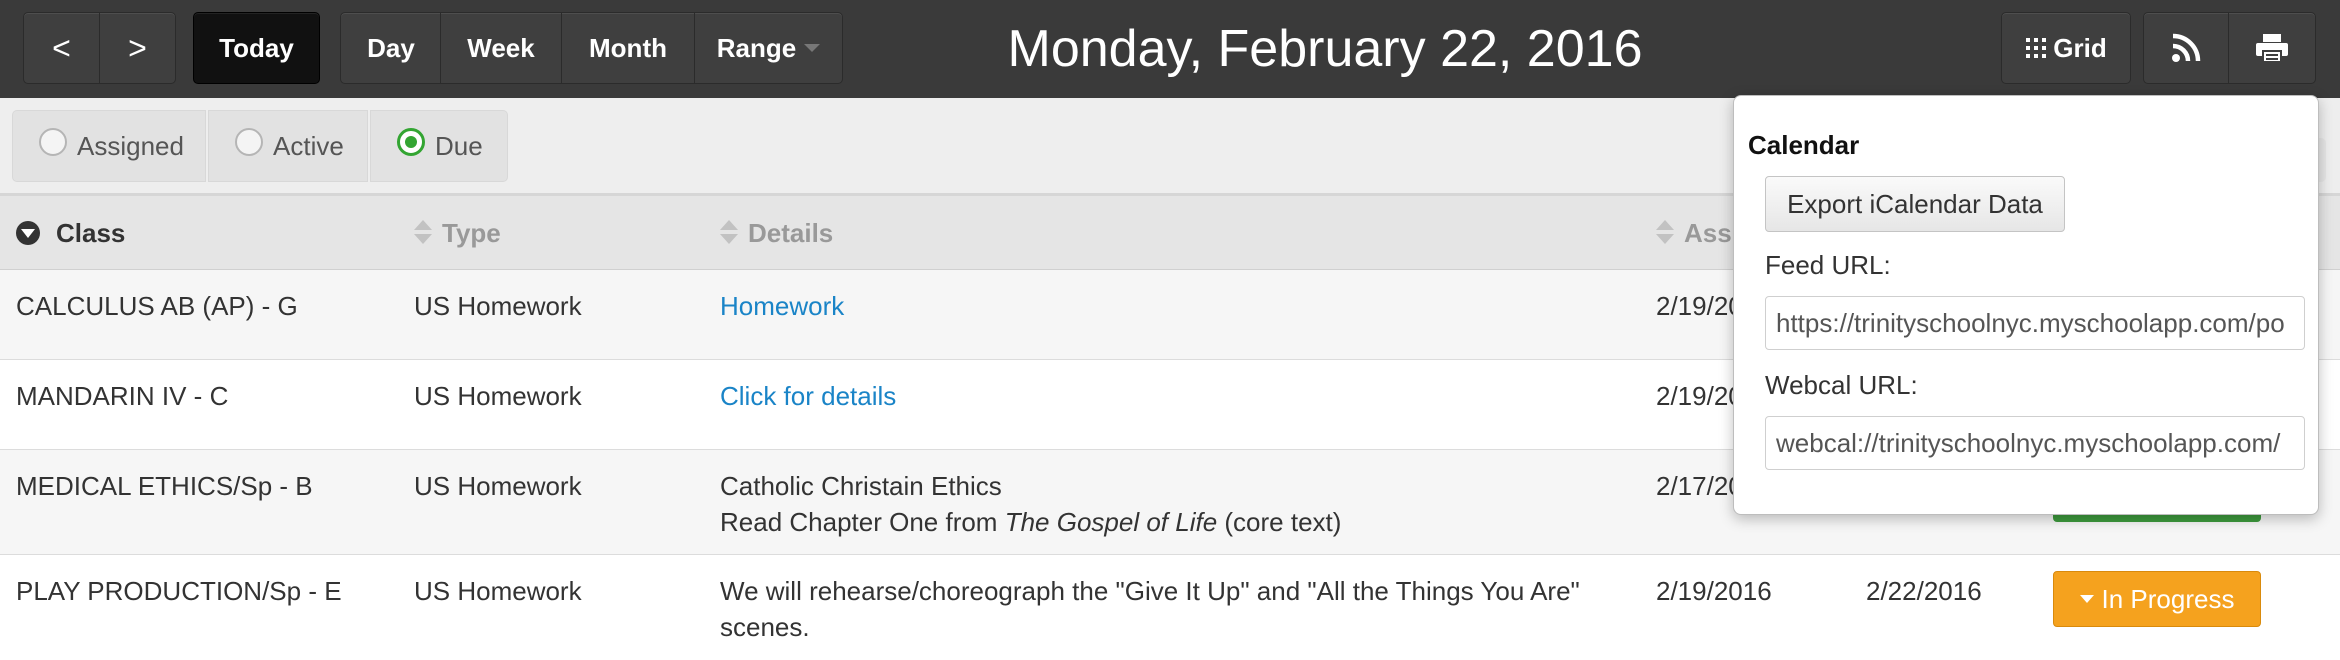 This screenshot has height=660, width=2340. I want to click on column-header-type: Type, so click(457, 233).